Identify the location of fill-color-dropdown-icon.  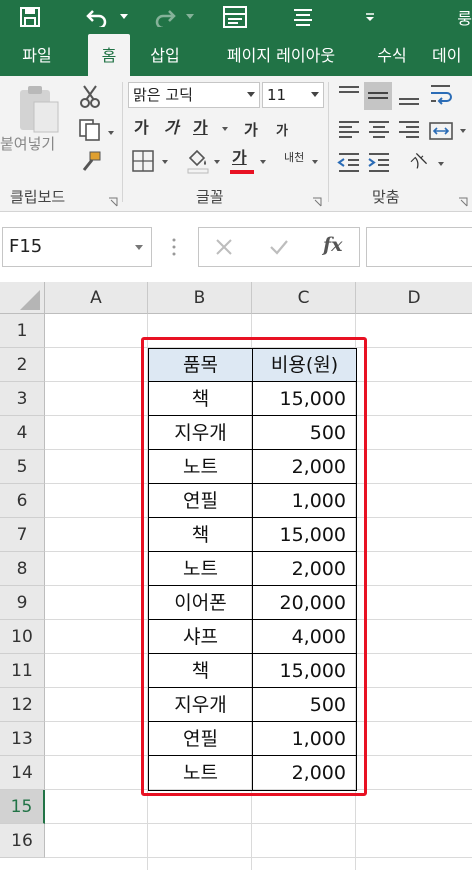
(217, 162).